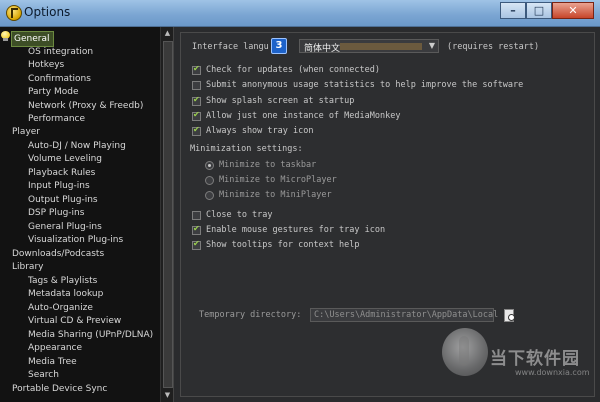 This screenshot has height=402, width=600. I want to click on tray-icon-checkbox, so click(196, 130).